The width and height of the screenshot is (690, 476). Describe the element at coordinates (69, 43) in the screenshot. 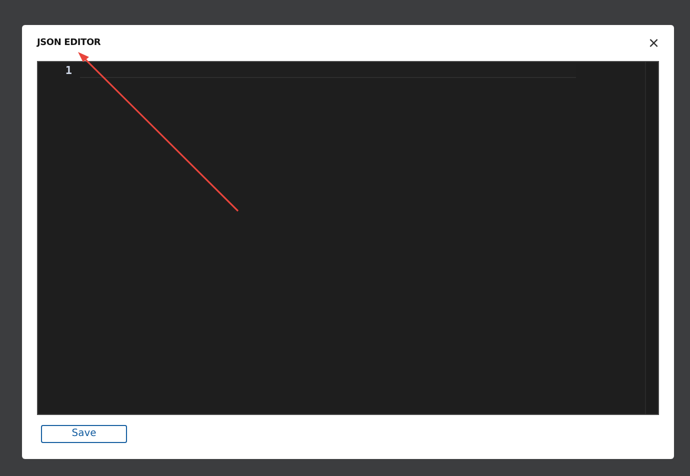

I see `dialog-title: JSON EDITOR` at that location.